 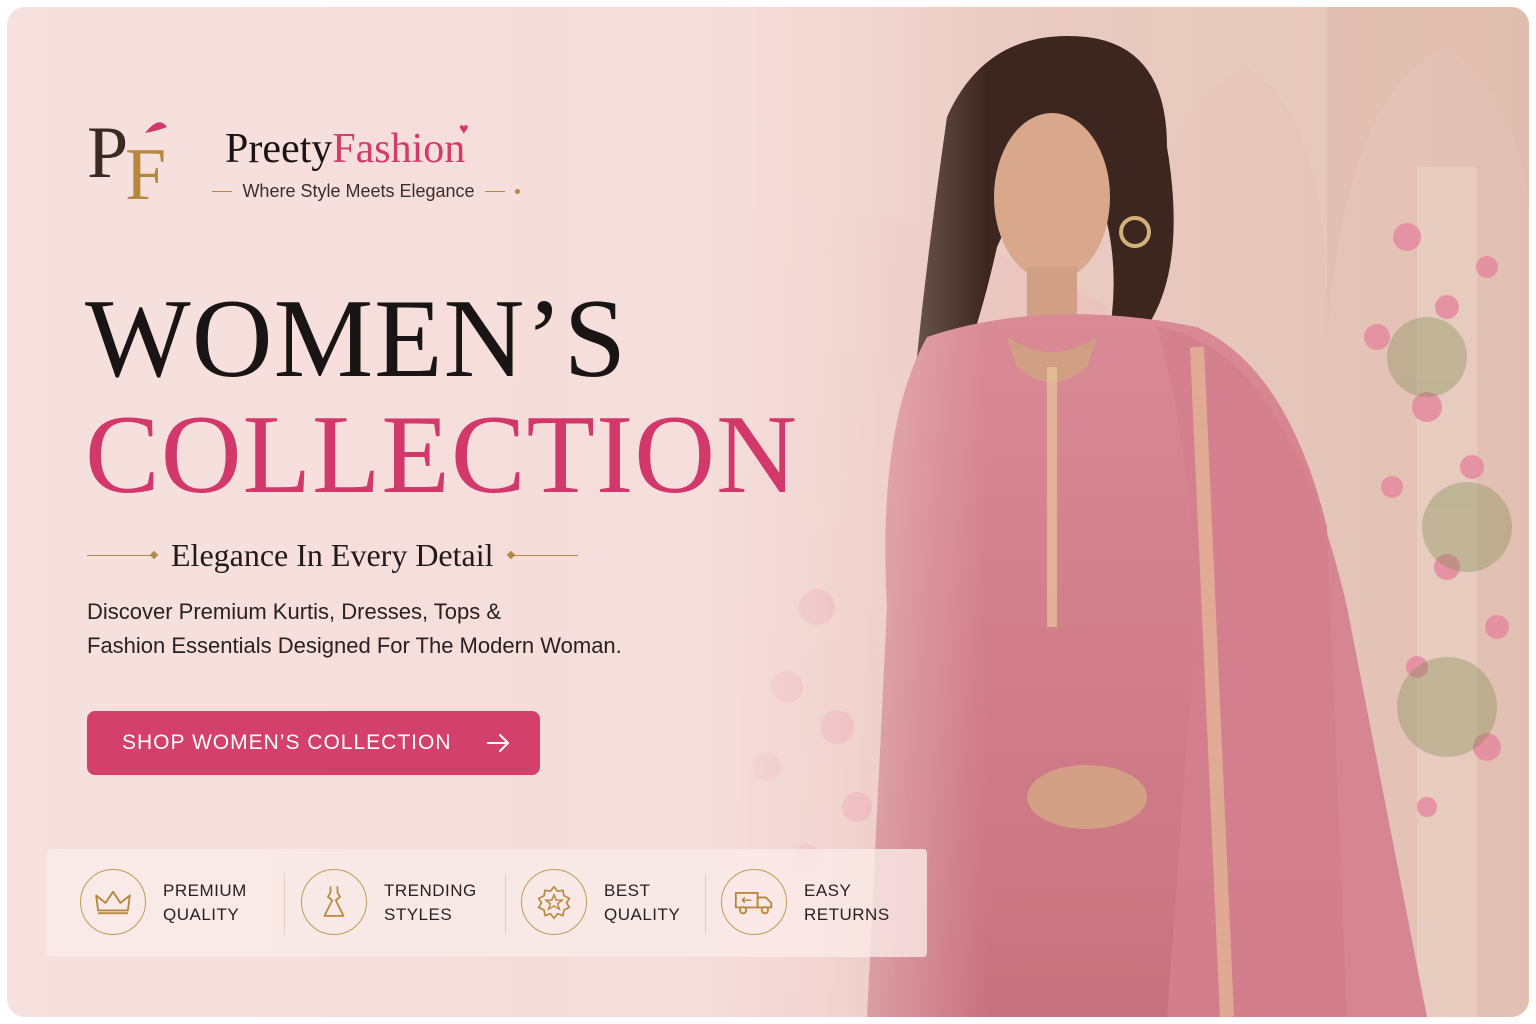 I want to click on subheading-text: Elegance In Every Detail, so click(x=332, y=554).